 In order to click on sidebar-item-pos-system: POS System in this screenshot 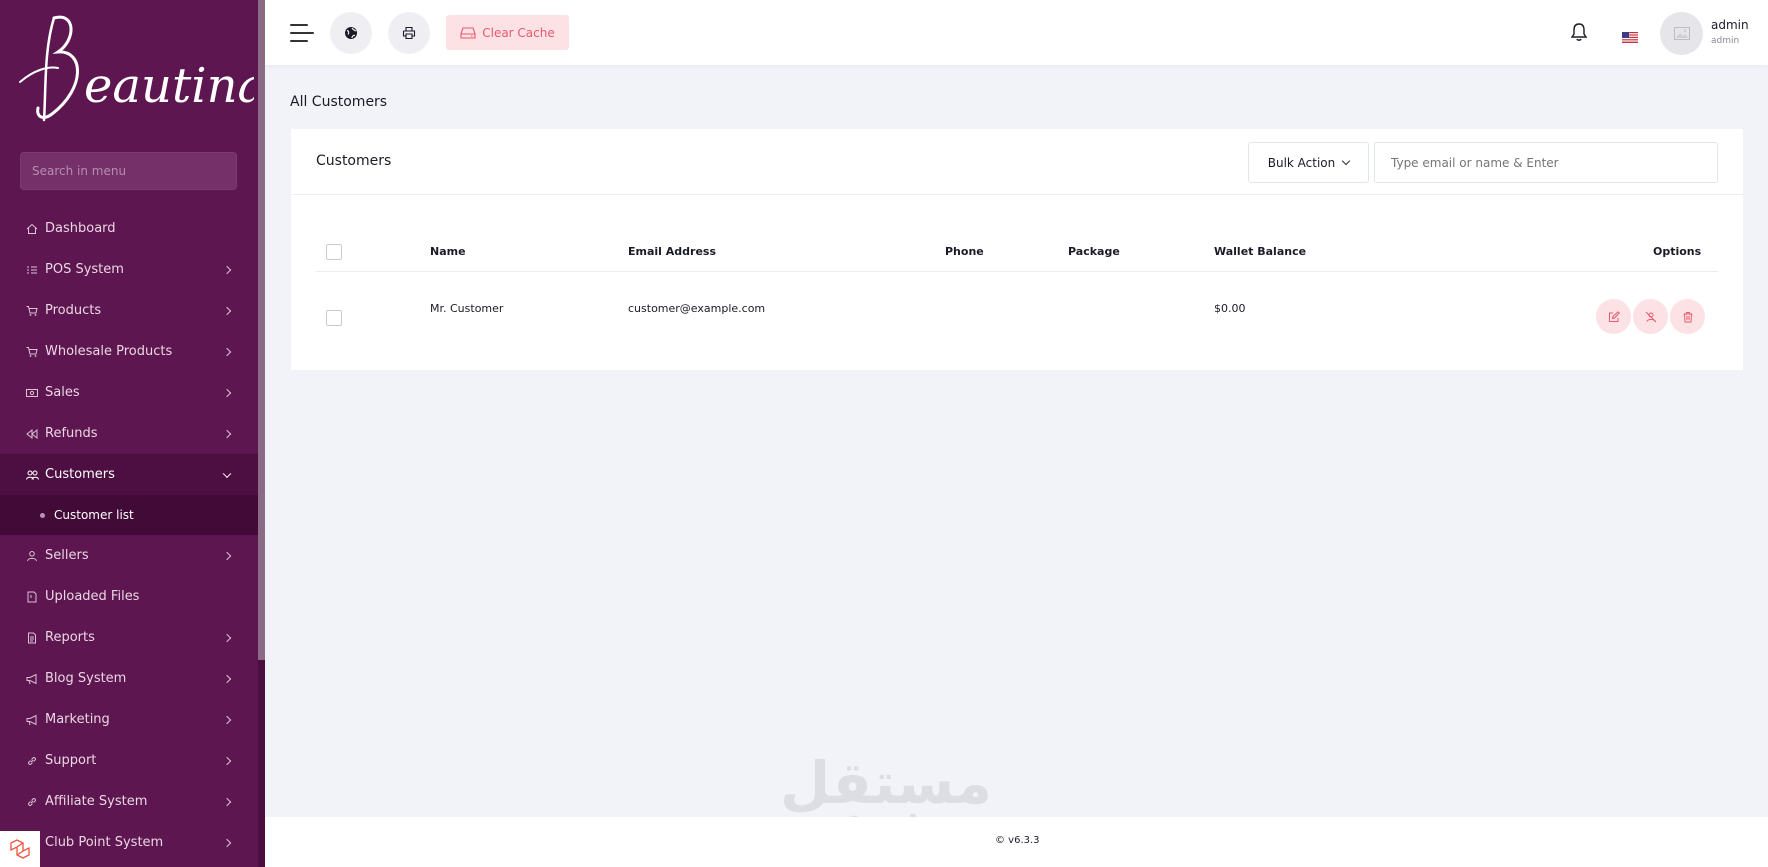, I will do `click(129, 269)`.